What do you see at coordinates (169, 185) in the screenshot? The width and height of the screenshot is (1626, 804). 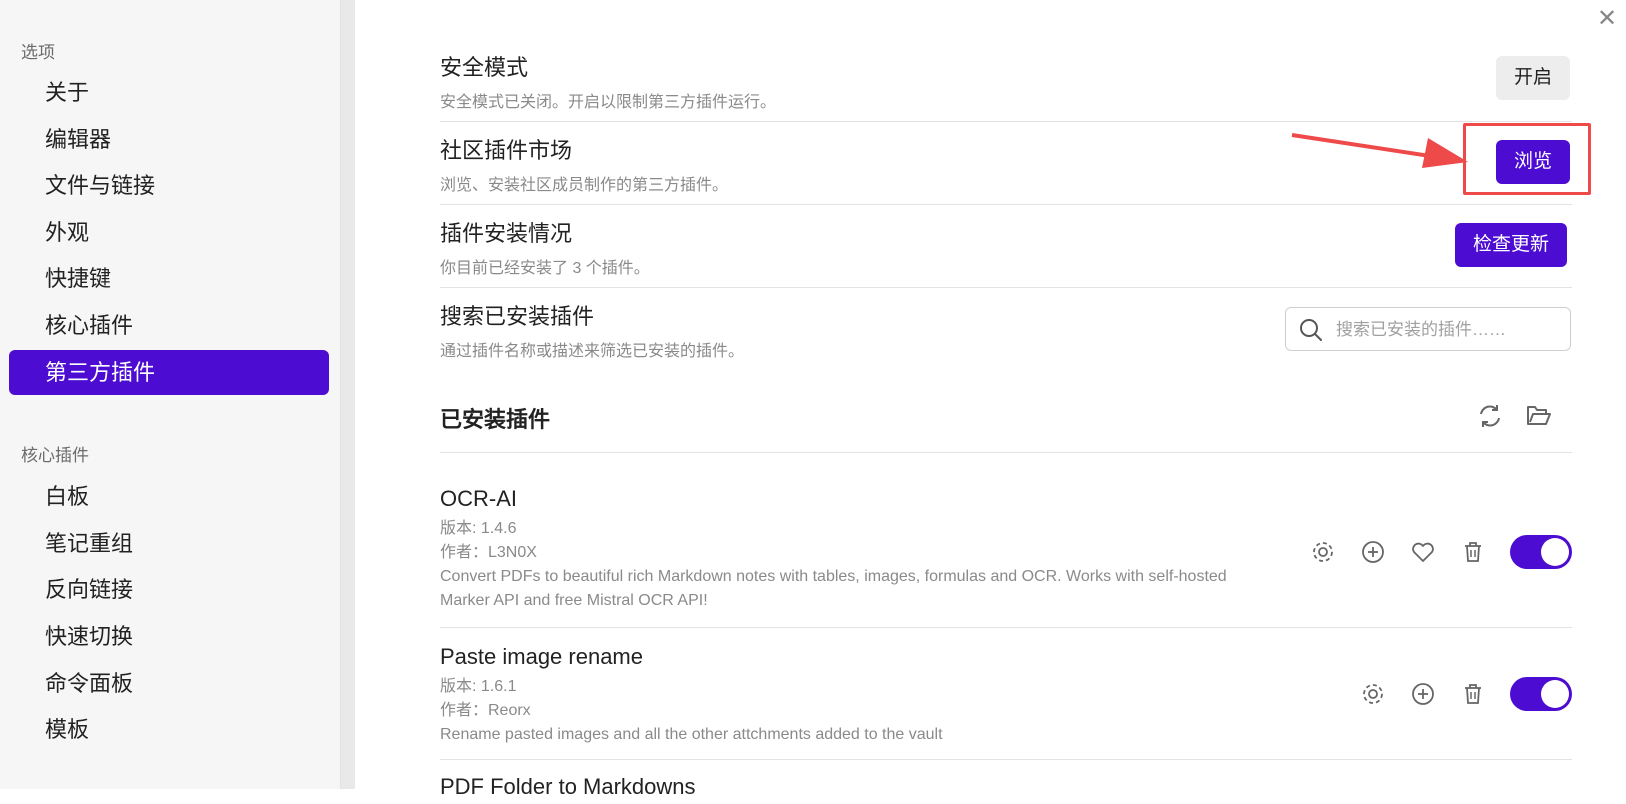 I see `sidebar-item-files-links: 文件与链接` at bounding box center [169, 185].